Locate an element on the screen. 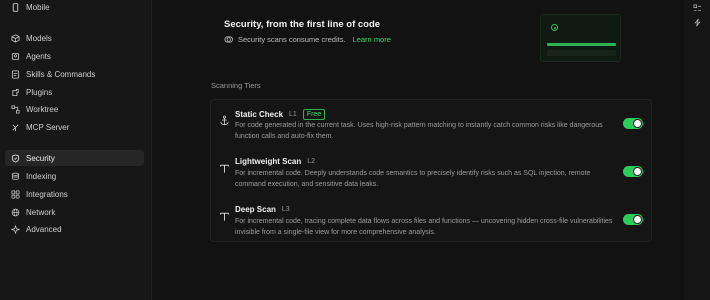  tier-name: Lightweight Scan L2 is located at coordinates (275, 161).